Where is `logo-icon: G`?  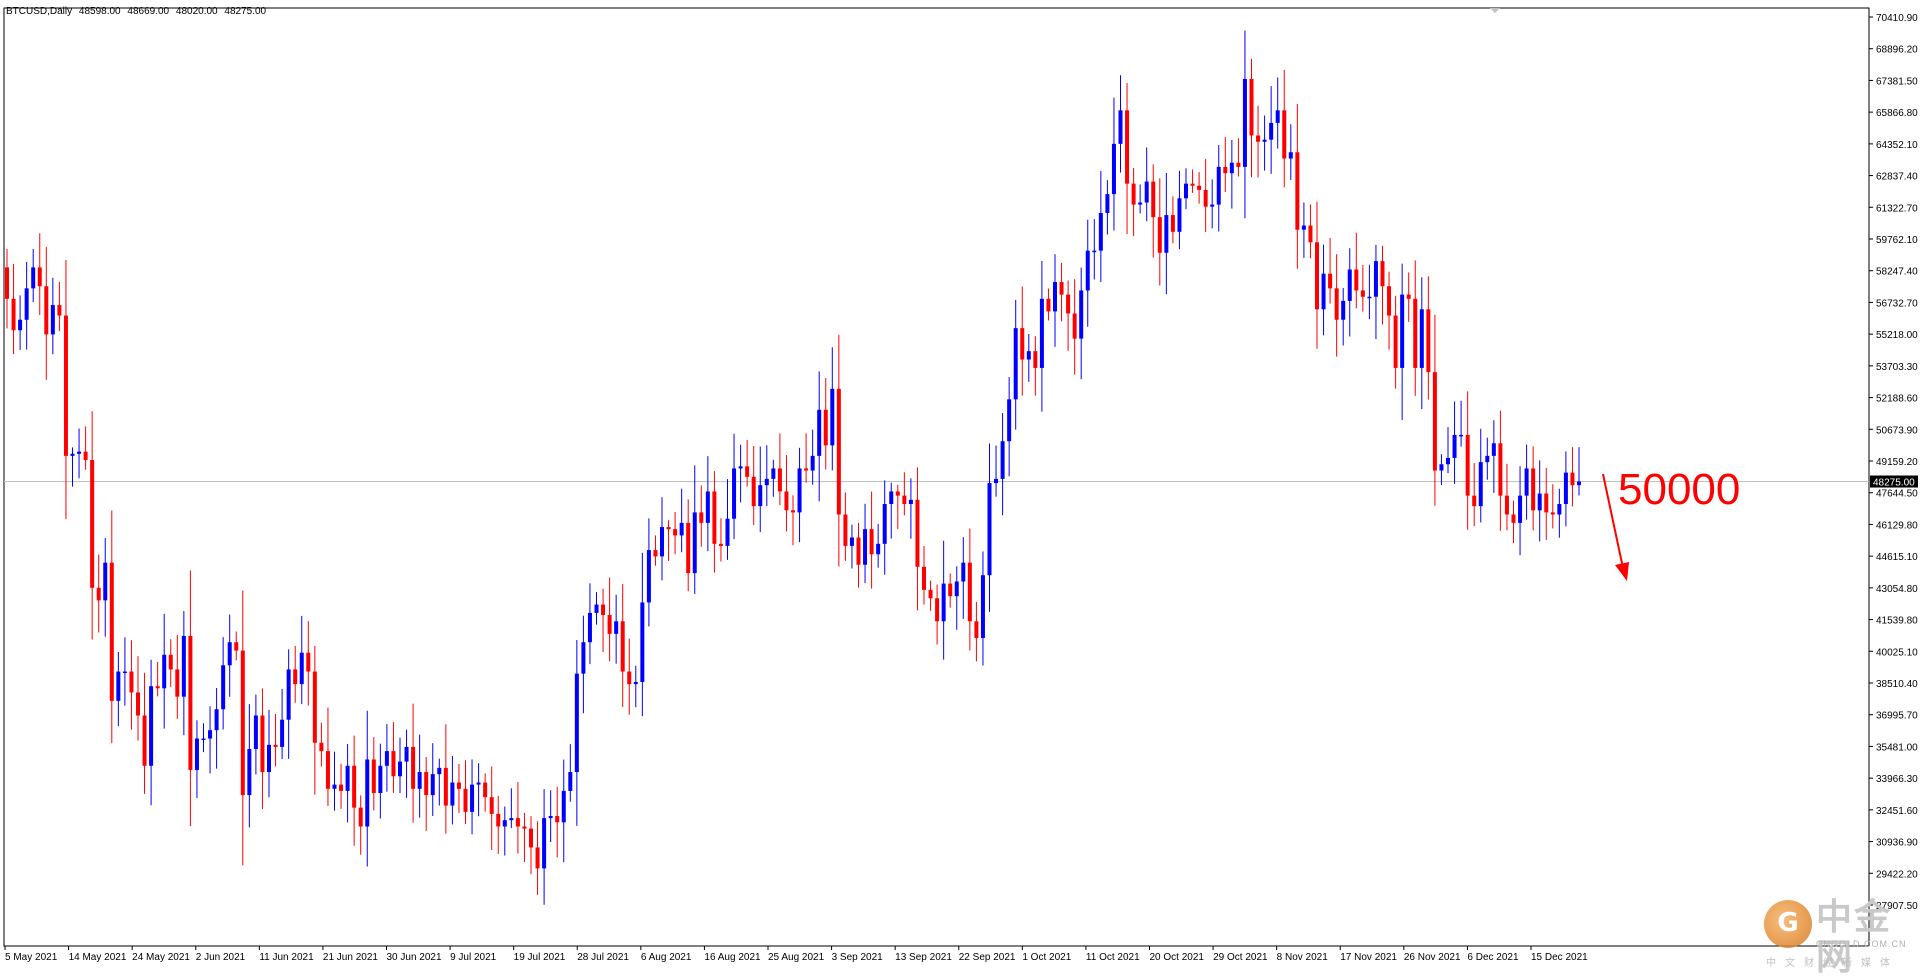 logo-icon: G is located at coordinates (1788, 924).